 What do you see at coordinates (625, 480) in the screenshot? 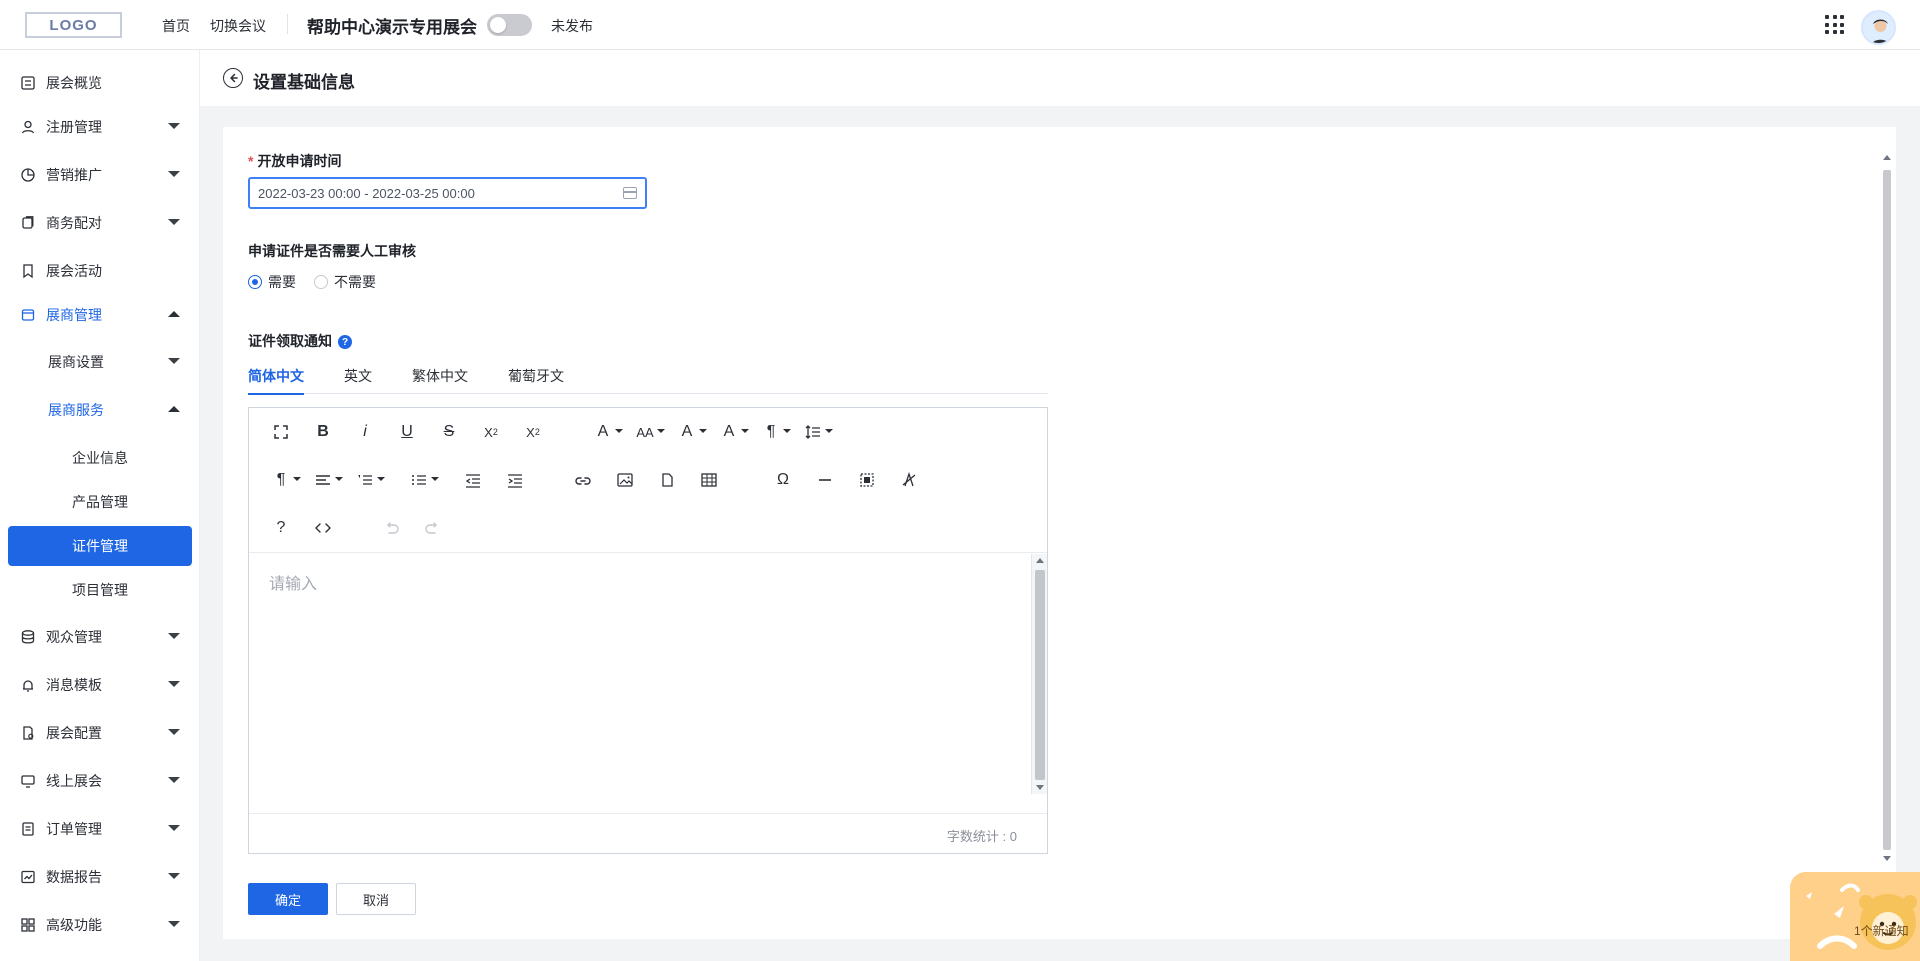
I see `image-icon` at bounding box center [625, 480].